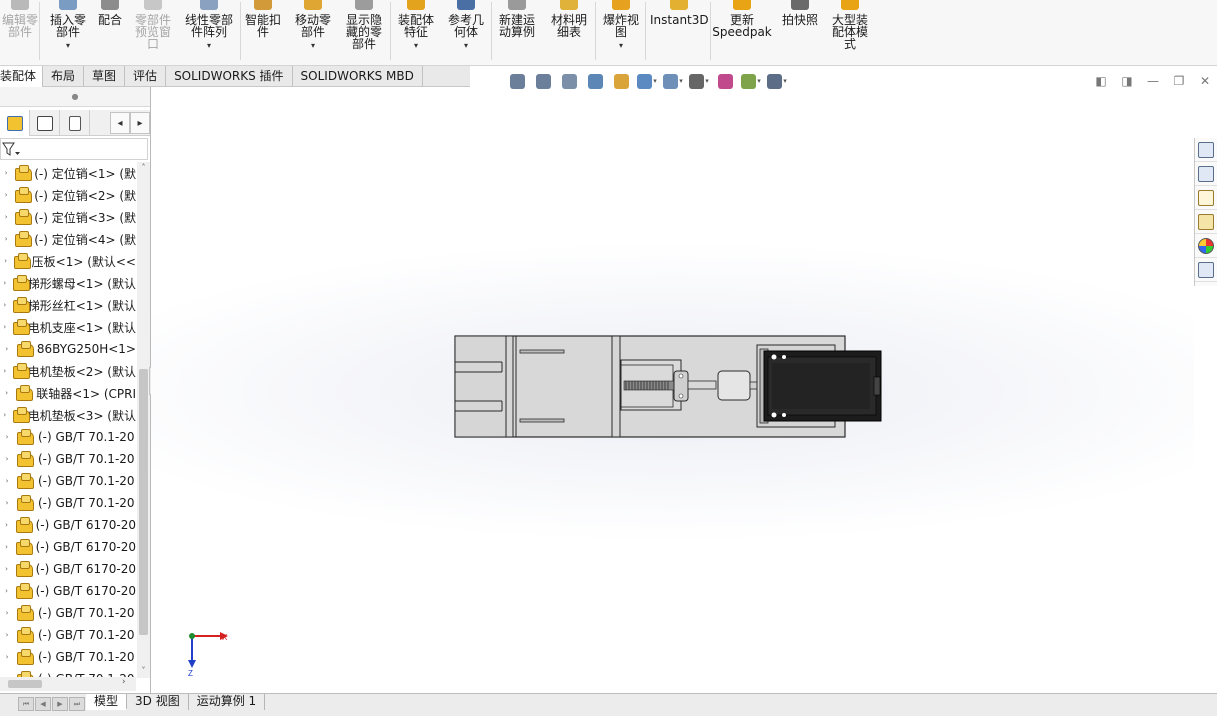 The height and width of the screenshot is (716, 1217). Describe the element at coordinates (313, 31) in the screenshot. I see `ribbon-button-move-component: 移动零 部件 ▾` at that location.